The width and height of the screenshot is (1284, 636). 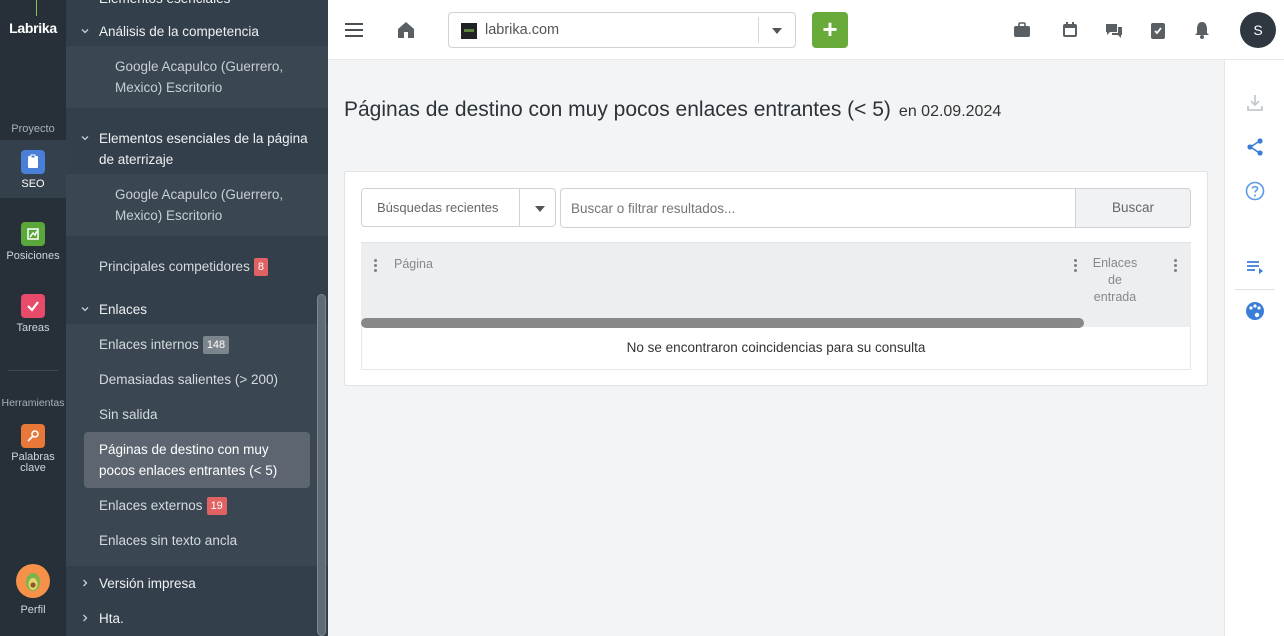 I want to click on rail-item-label: Palabras clave, so click(x=33, y=462).